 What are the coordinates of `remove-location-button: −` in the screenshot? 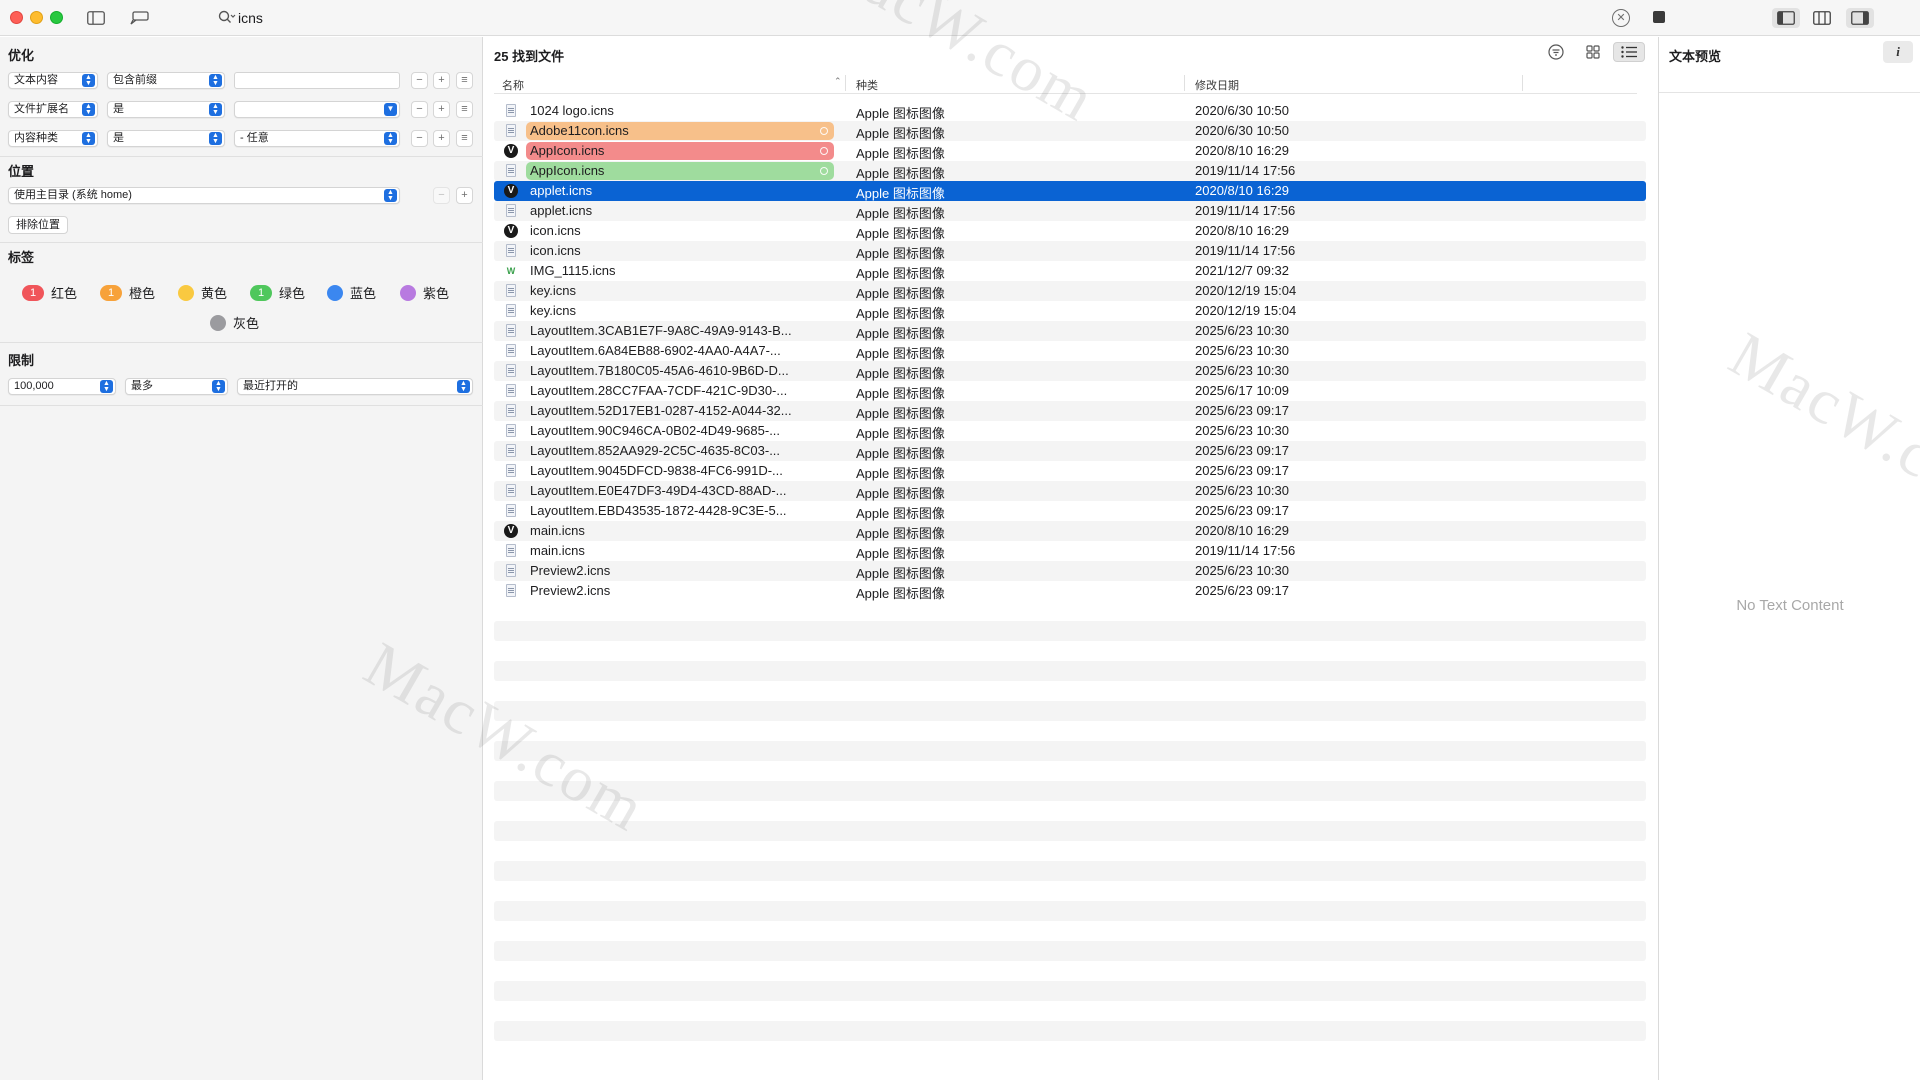 It's located at (441, 195).